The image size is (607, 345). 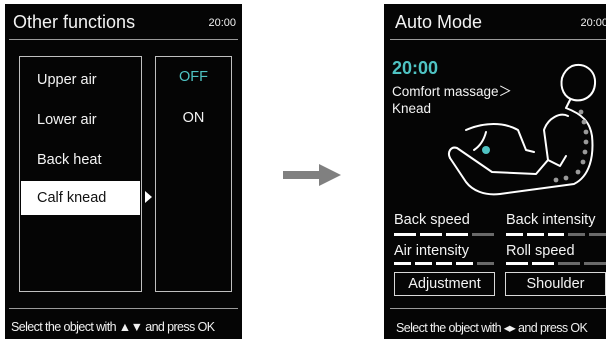 I want to click on right-arrow-icon, so click(x=312, y=175).